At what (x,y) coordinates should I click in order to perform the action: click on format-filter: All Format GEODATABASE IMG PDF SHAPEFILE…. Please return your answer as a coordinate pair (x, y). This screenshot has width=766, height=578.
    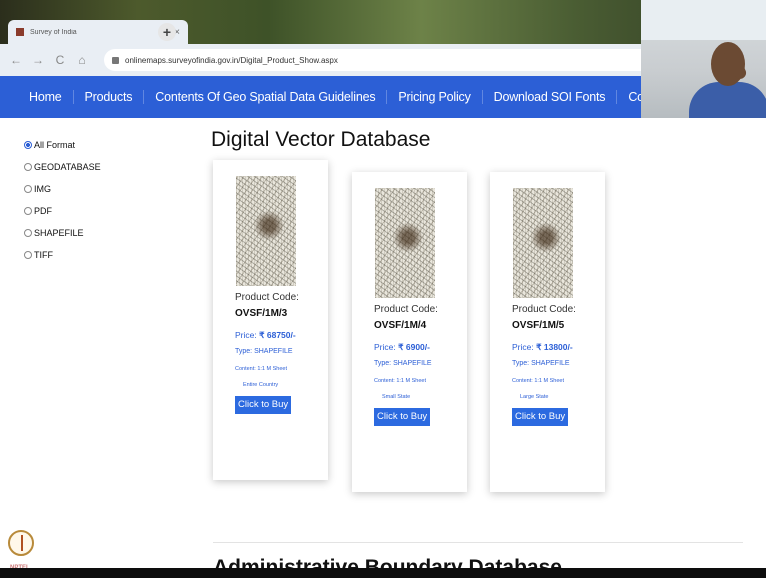
    Looking at the image, I should click on (99, 199).